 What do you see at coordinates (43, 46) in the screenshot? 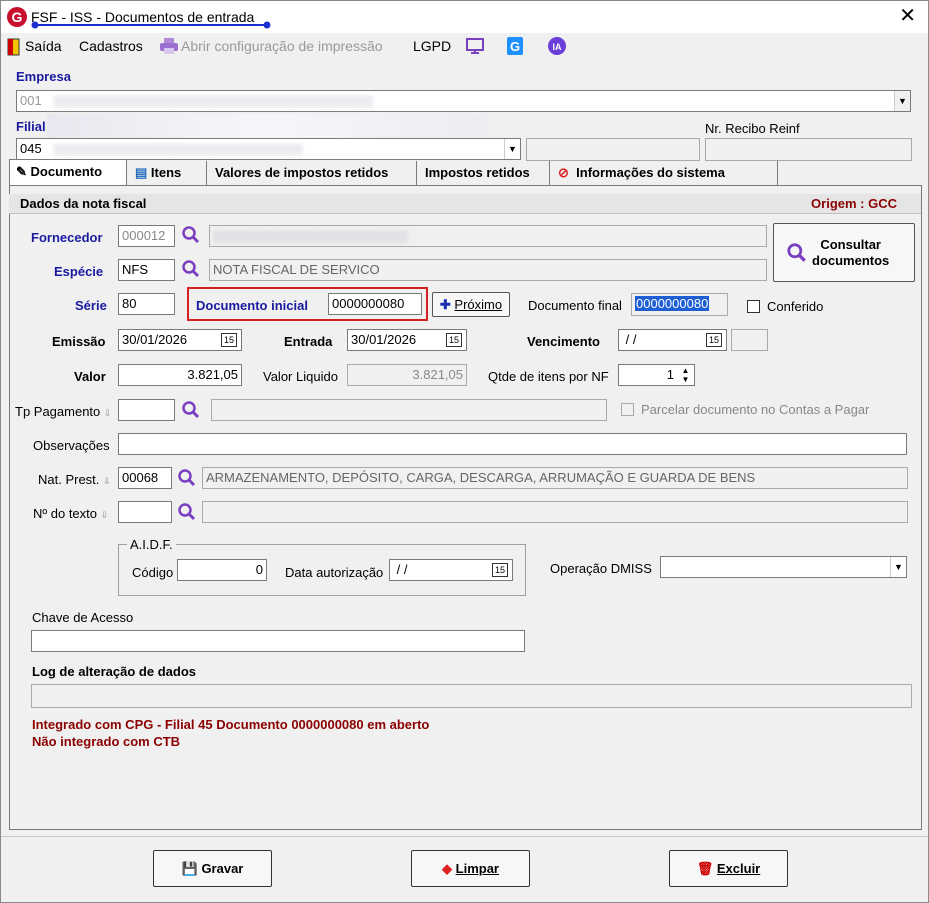
I see `menu-saida: Saída` at bounding box center [43, 46].